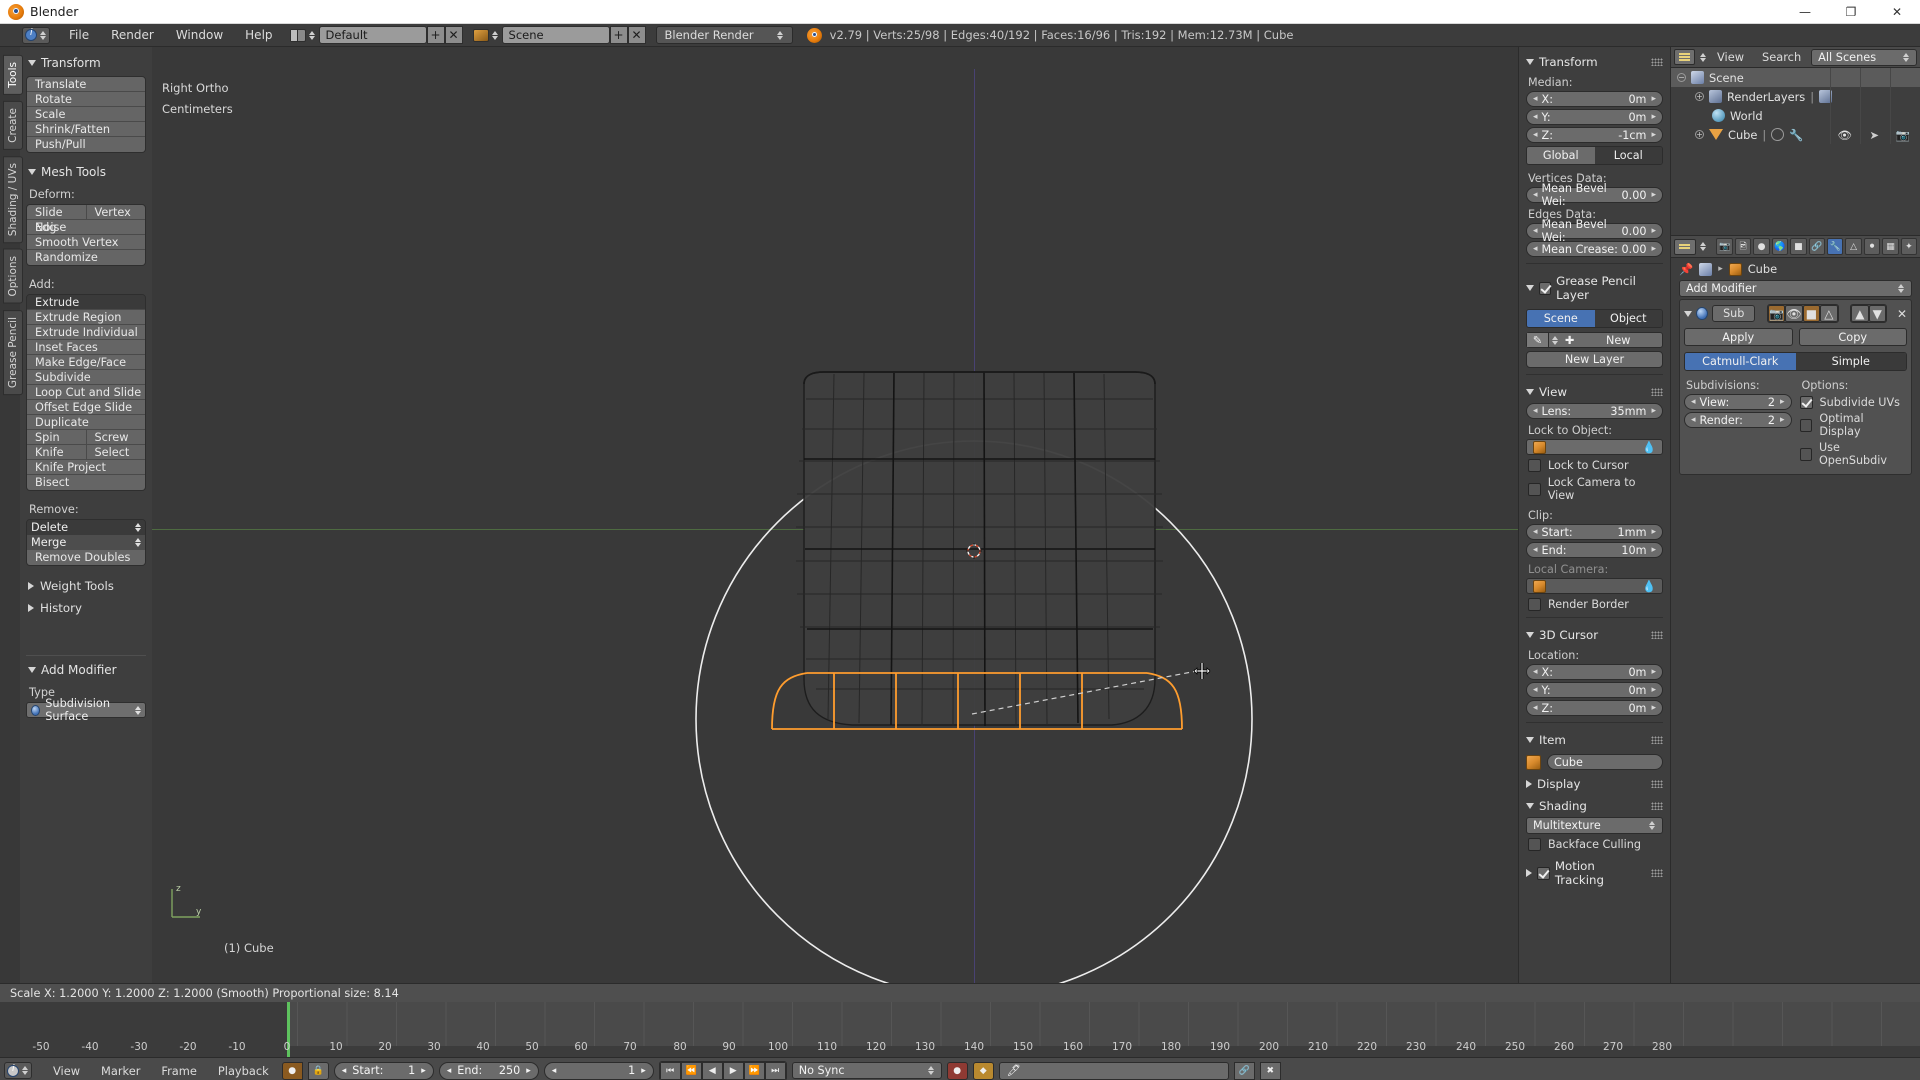  What do you see at coordinates (1595, 873) in the screenshot?
I see `panel-header-motion-tracking: Motion Tracking` at bounding box center [1595, 873].